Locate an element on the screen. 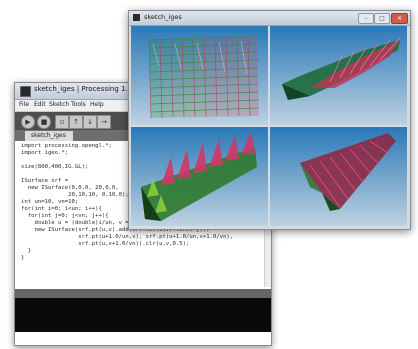  menu-edit: Edit is located at coordinates (40, 104).